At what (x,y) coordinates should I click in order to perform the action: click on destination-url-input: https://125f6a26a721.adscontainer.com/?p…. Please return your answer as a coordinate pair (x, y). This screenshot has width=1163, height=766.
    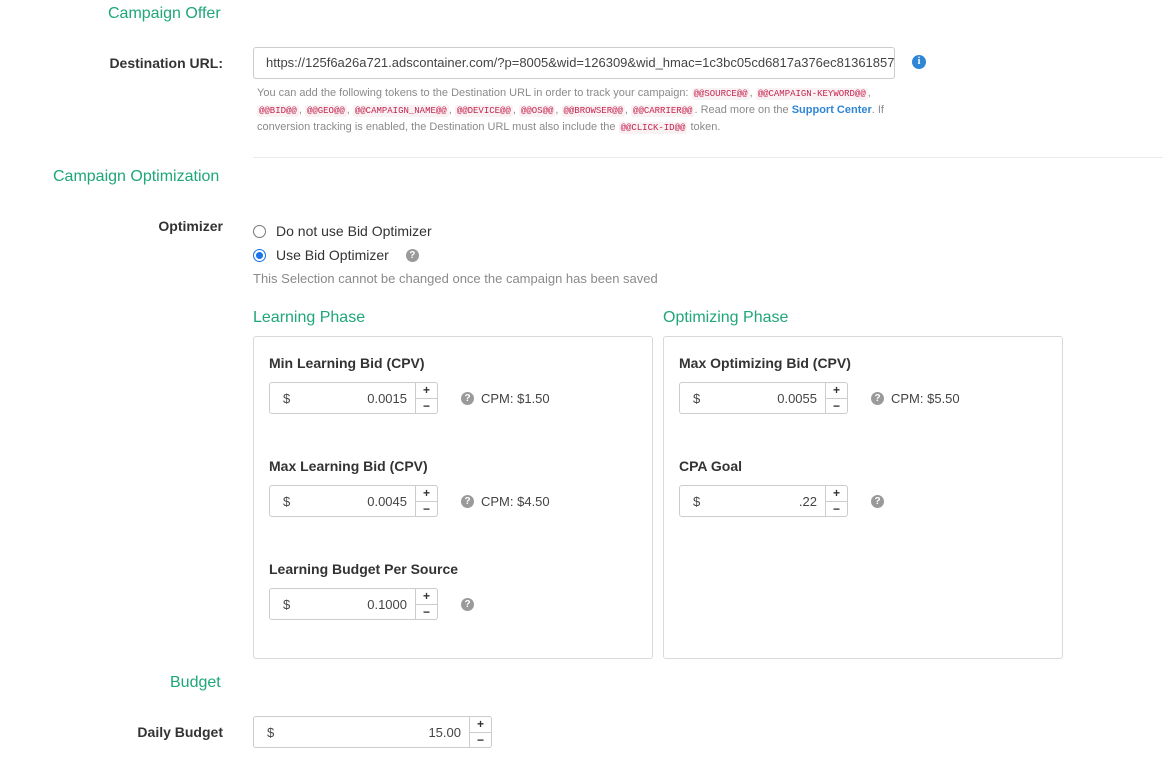
    Looking at the image, I should click on (574, 63).